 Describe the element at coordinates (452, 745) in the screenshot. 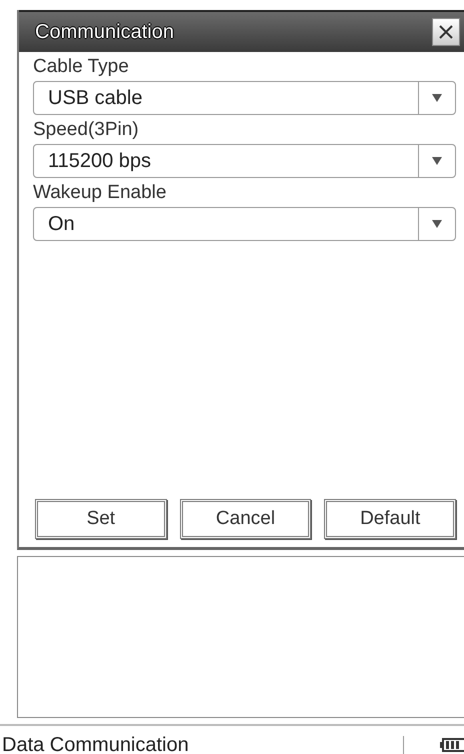

I see `battery-icon` at that location.